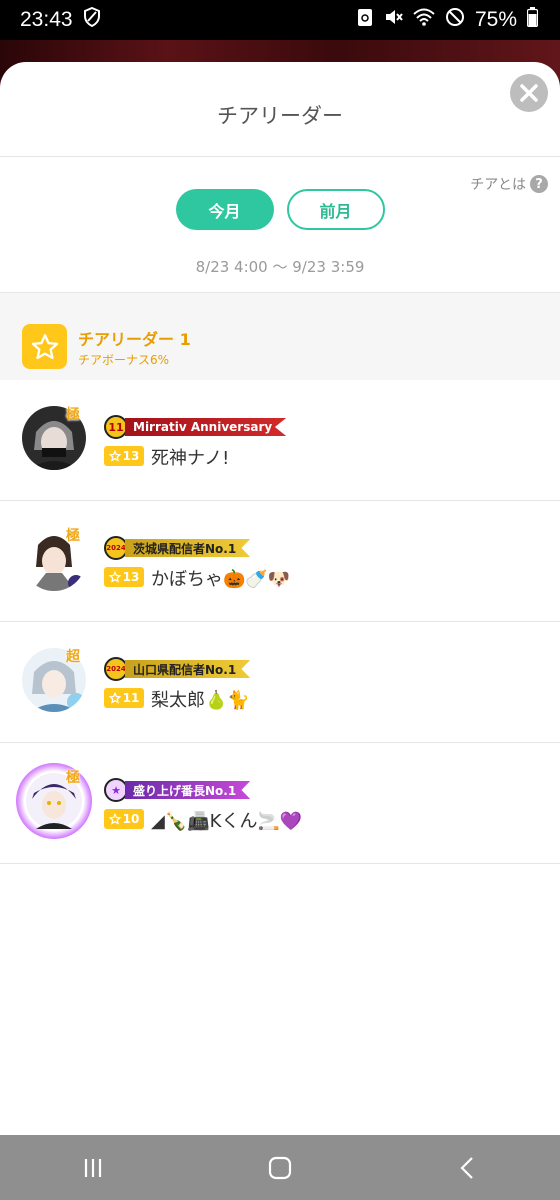 The height and width of the screenshot is (1200, 560). I want to click on wifi-icon, so click(424, 20).